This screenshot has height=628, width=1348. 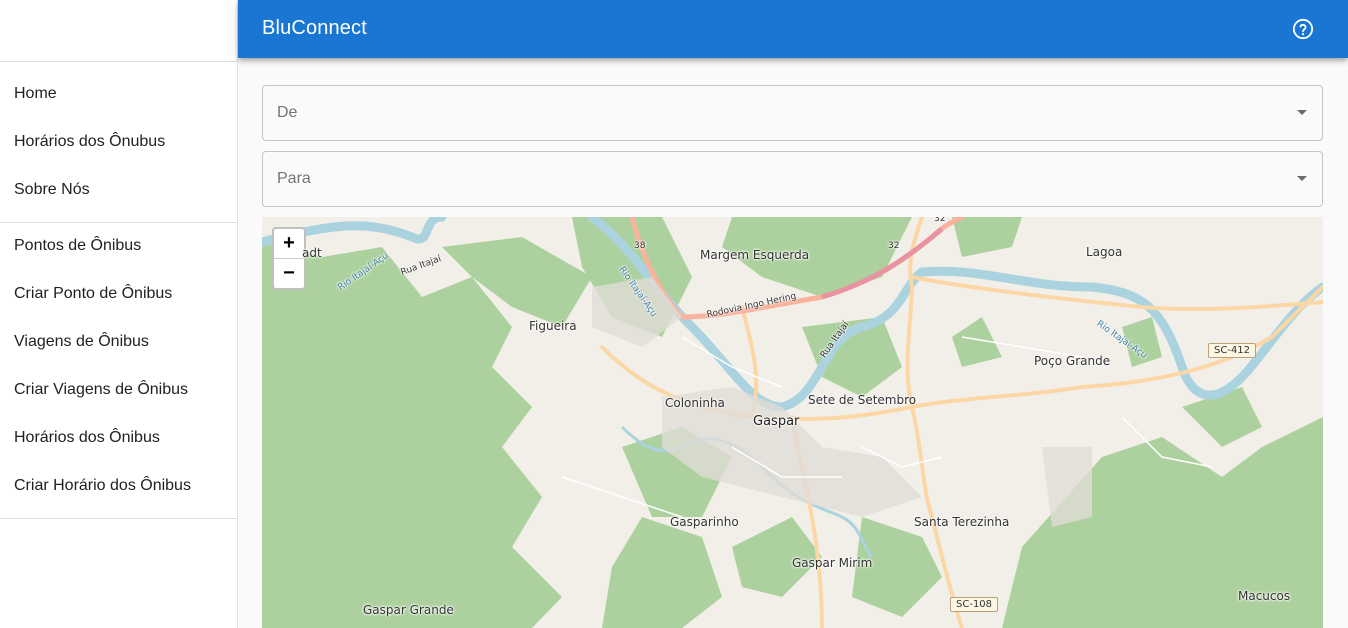 I want to click on sidebar-item-criar-viagens: Criar Viagens de Ônibus, so click(x=118, y=390).